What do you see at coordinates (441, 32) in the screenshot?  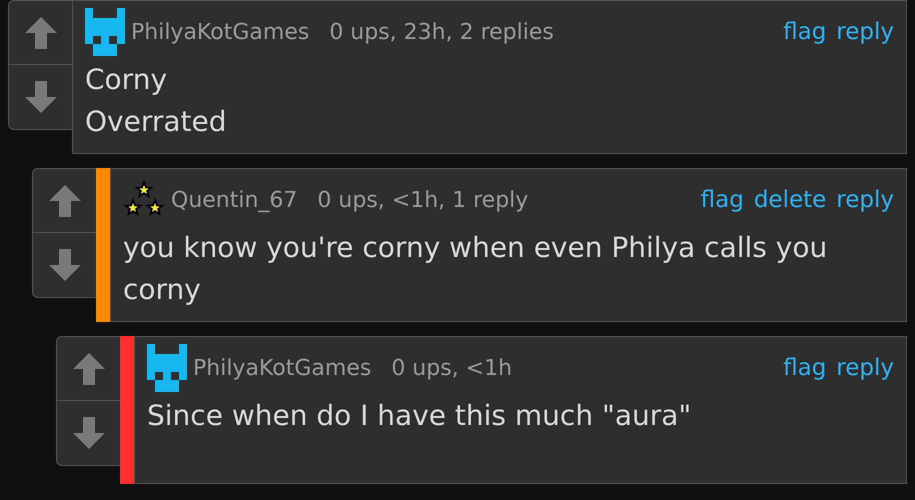 I see `comment-meta: 0 ups, 23h, 2 replies` at bounding box center [441, 32].